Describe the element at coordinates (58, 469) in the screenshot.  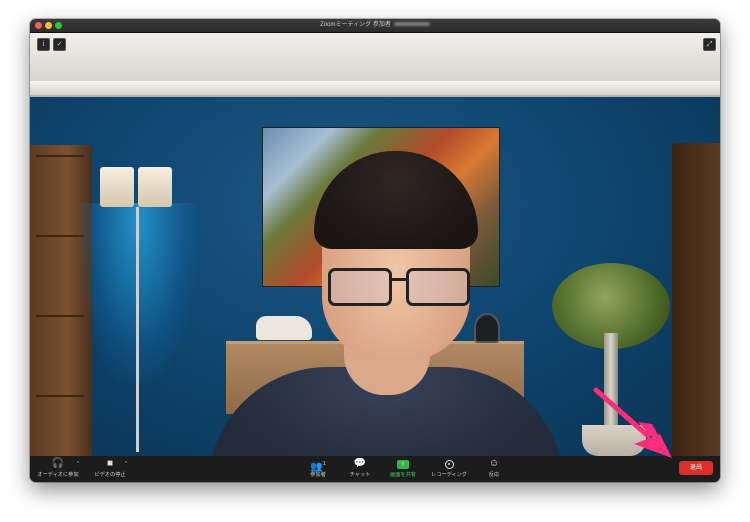
I see `join-audio-button: 🎧 オーディオに参加` at that location.